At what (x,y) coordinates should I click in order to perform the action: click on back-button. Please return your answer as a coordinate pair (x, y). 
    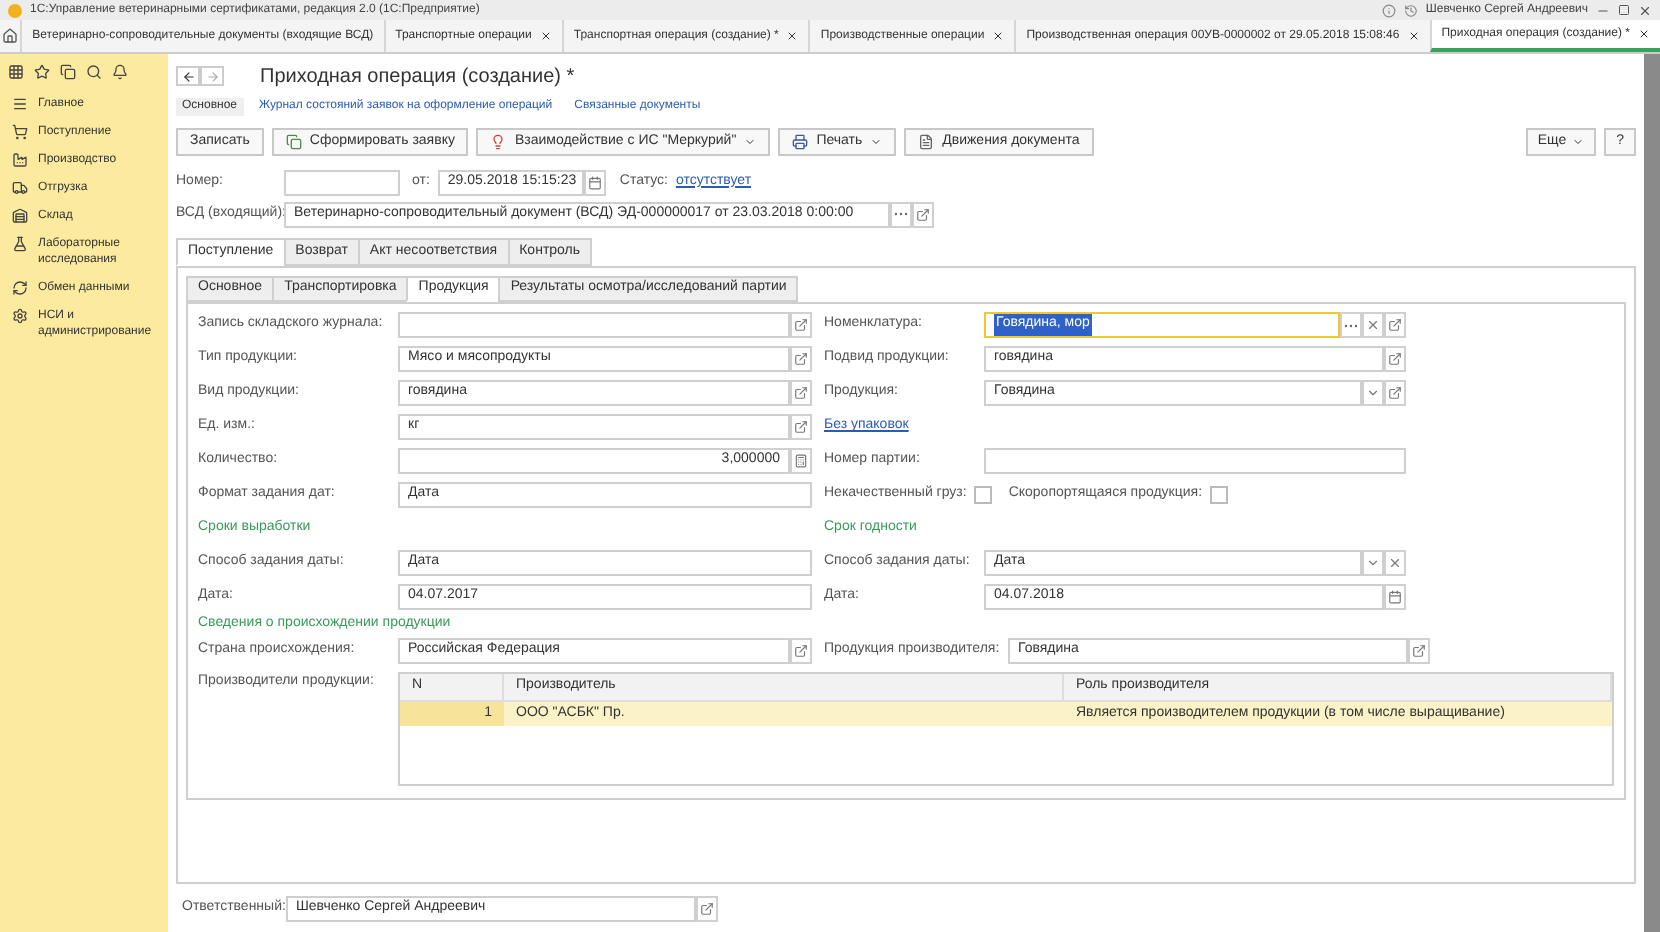
    Looking at the image, I should click on (188, 76).